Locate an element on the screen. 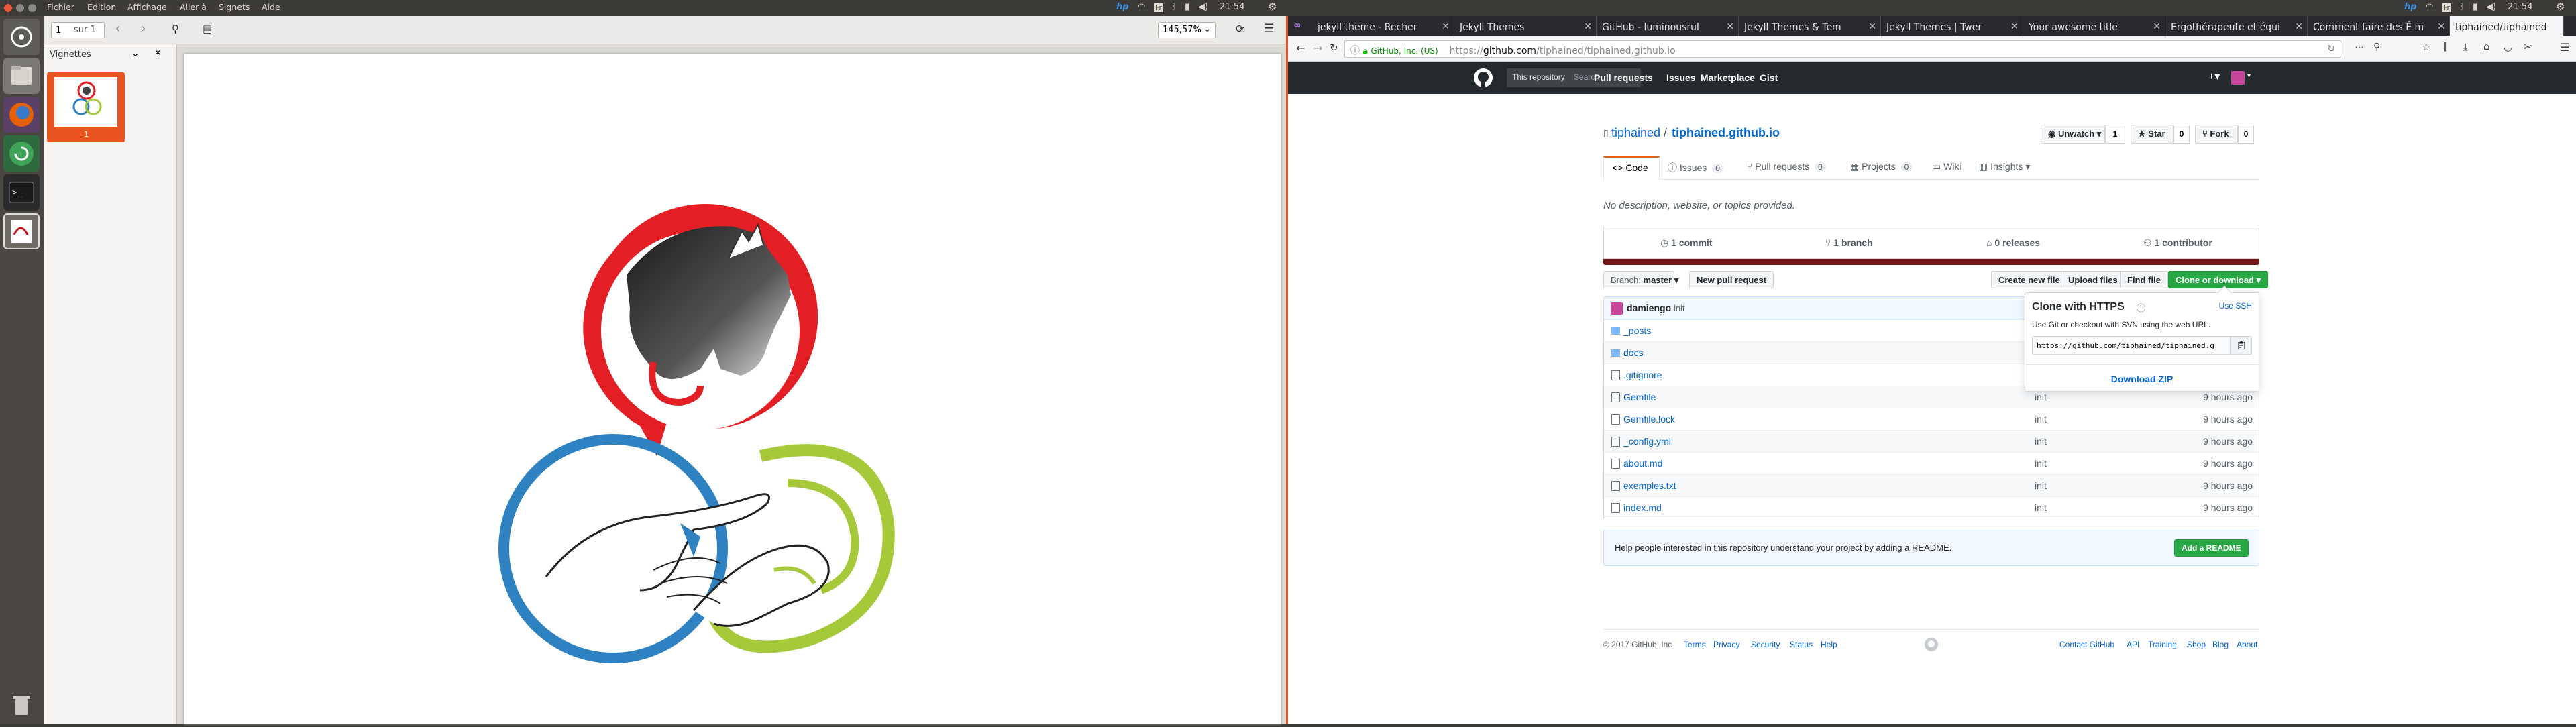 This screenshot has height=727, width=2576. branch-select-button: Branch: master ▾ is located at coordinates (1640, 279).